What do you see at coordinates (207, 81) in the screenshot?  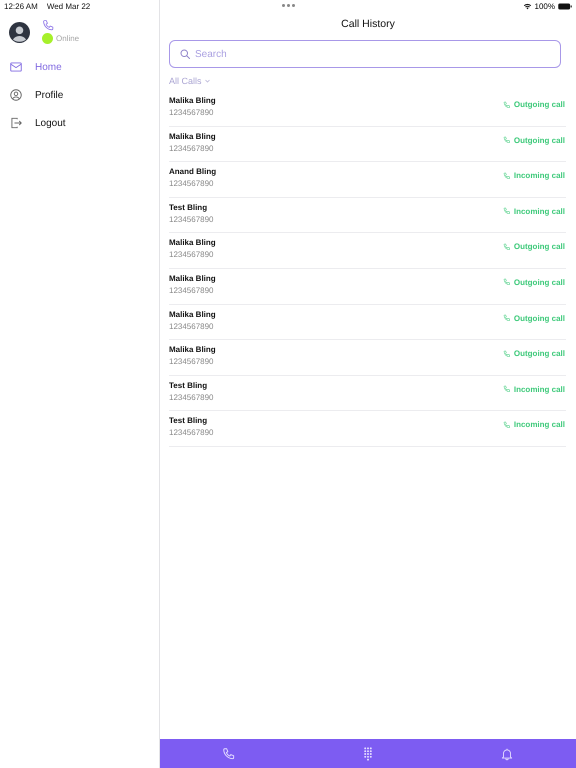 I see `caret-icon` at bounding box center [207, 81].